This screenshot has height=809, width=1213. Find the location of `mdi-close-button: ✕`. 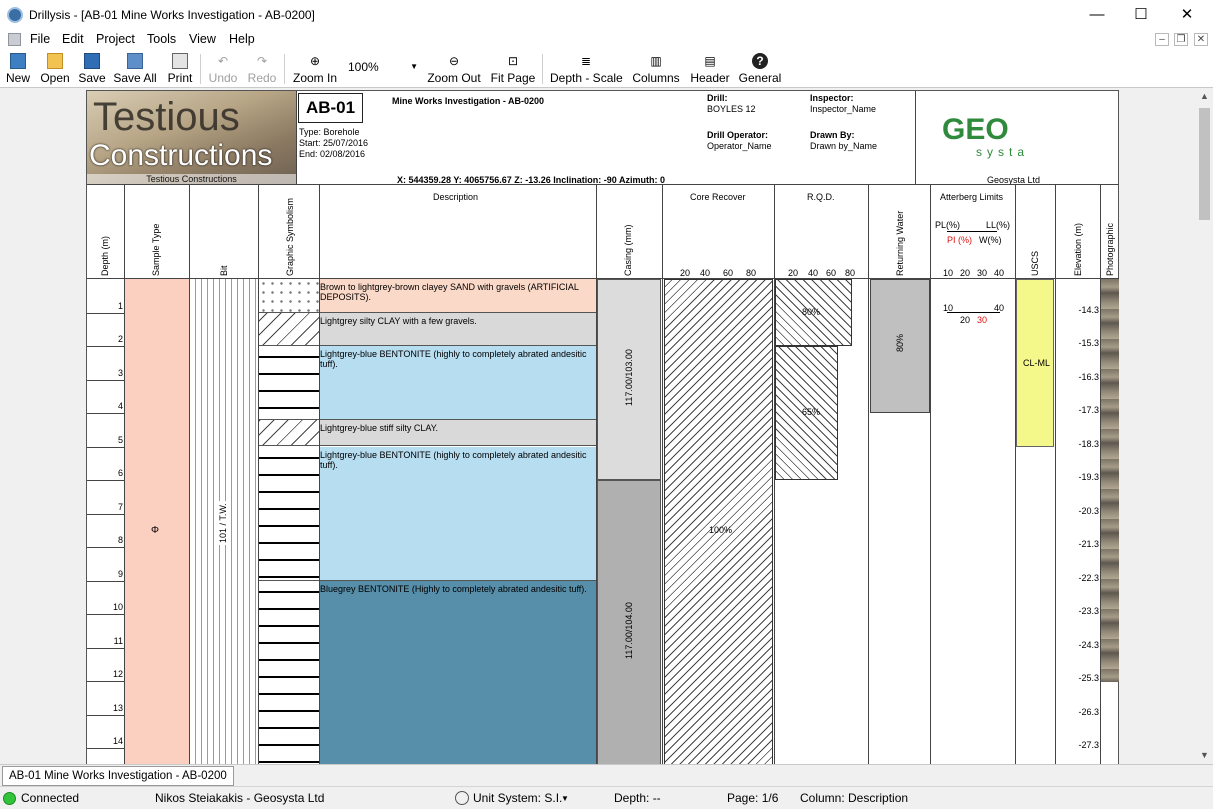

mdi-close-button: ✕ is located at coordinates (1201, 39).